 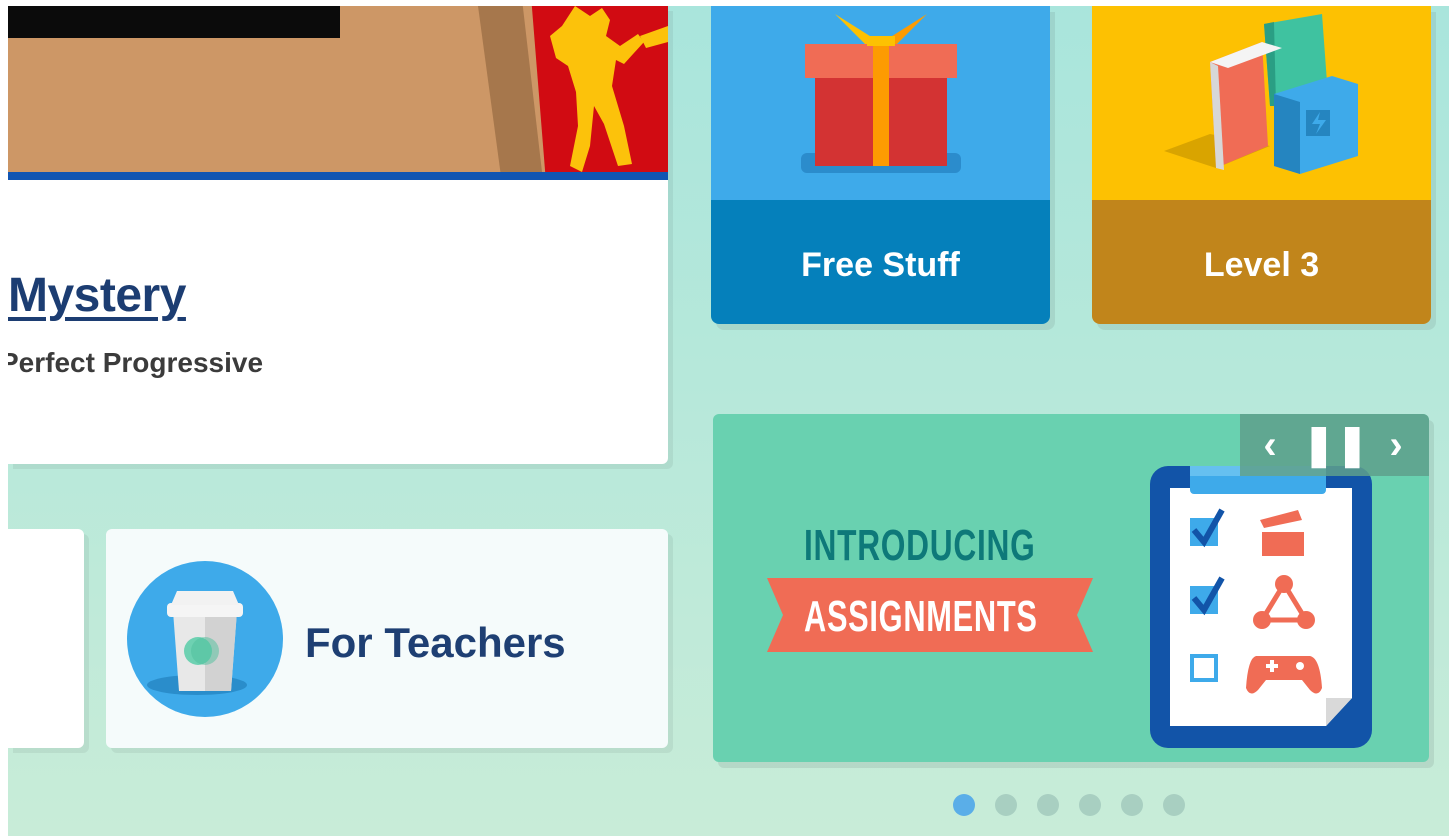 I want to click on carousel-pager, so click(x=1069, y=805).